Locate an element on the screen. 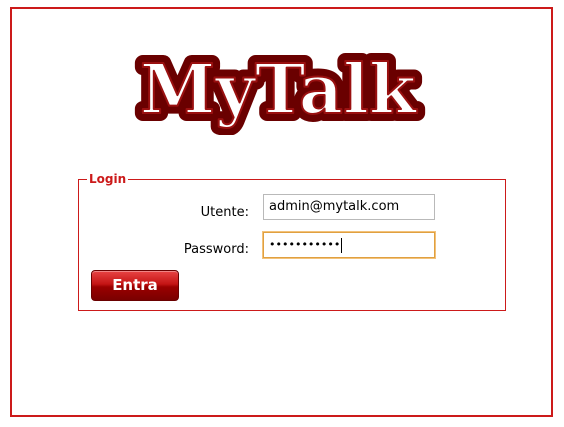 The width and height of the screenshot is (564, 427). logo-graphic: MyTalk MyTalk is located at coordinates (279, 90).